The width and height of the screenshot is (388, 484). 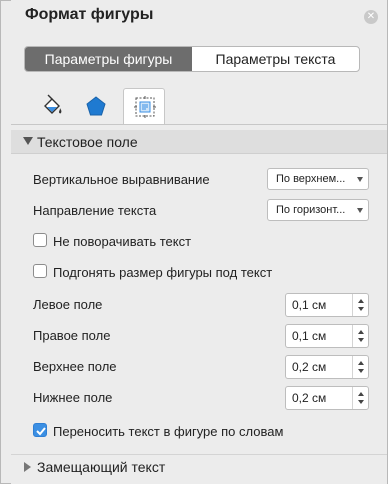 I want to click on chevron-right-icon, so click(x=27, y=467).